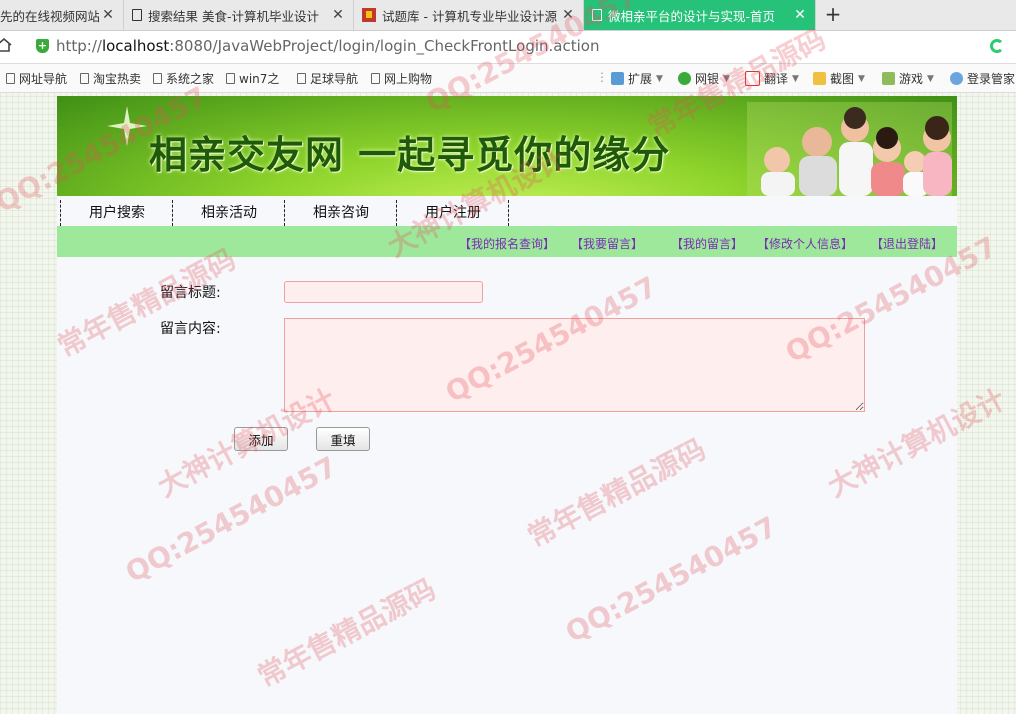 The width and height of the screenshot is (1016, 714). I want to click on family-photo-image, so click(849, 149).